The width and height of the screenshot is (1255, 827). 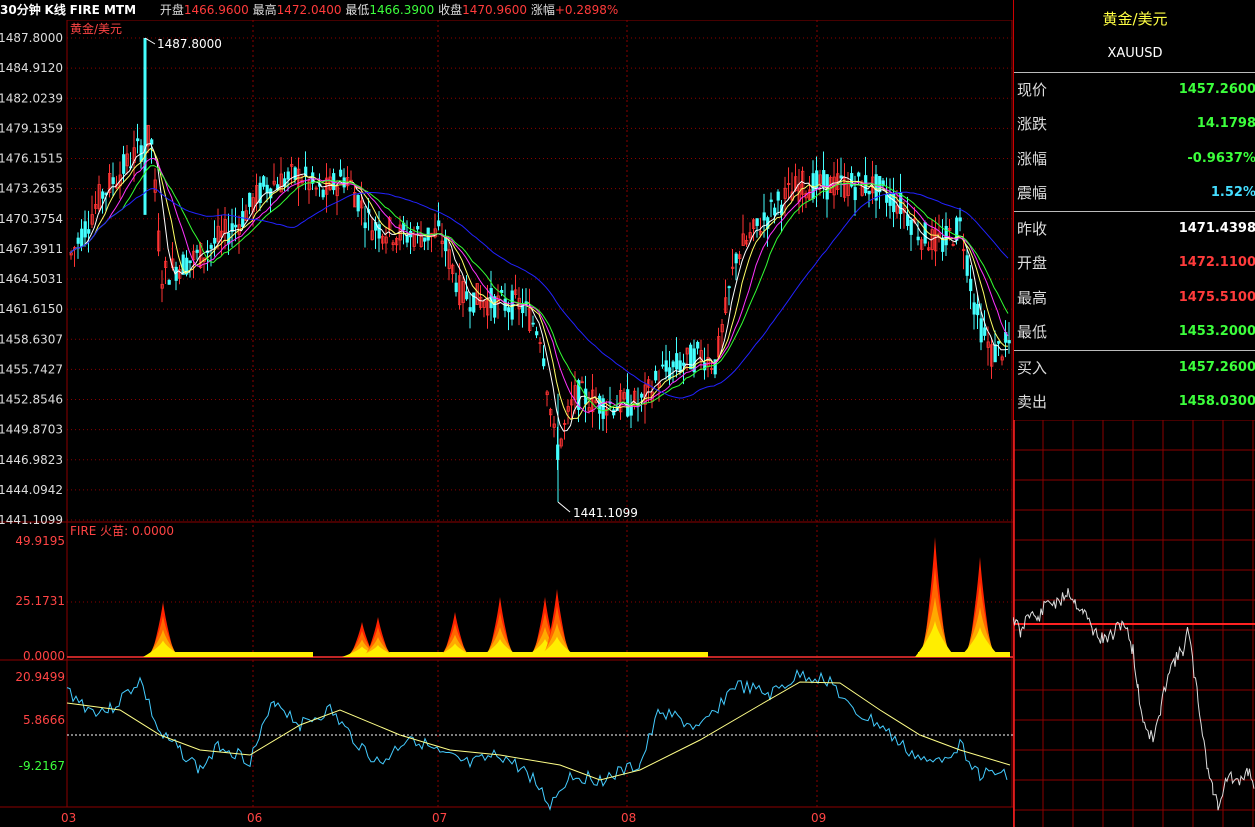 I want to click on quote-row: 现价 1457.2600, so click(x=1134, y=90).